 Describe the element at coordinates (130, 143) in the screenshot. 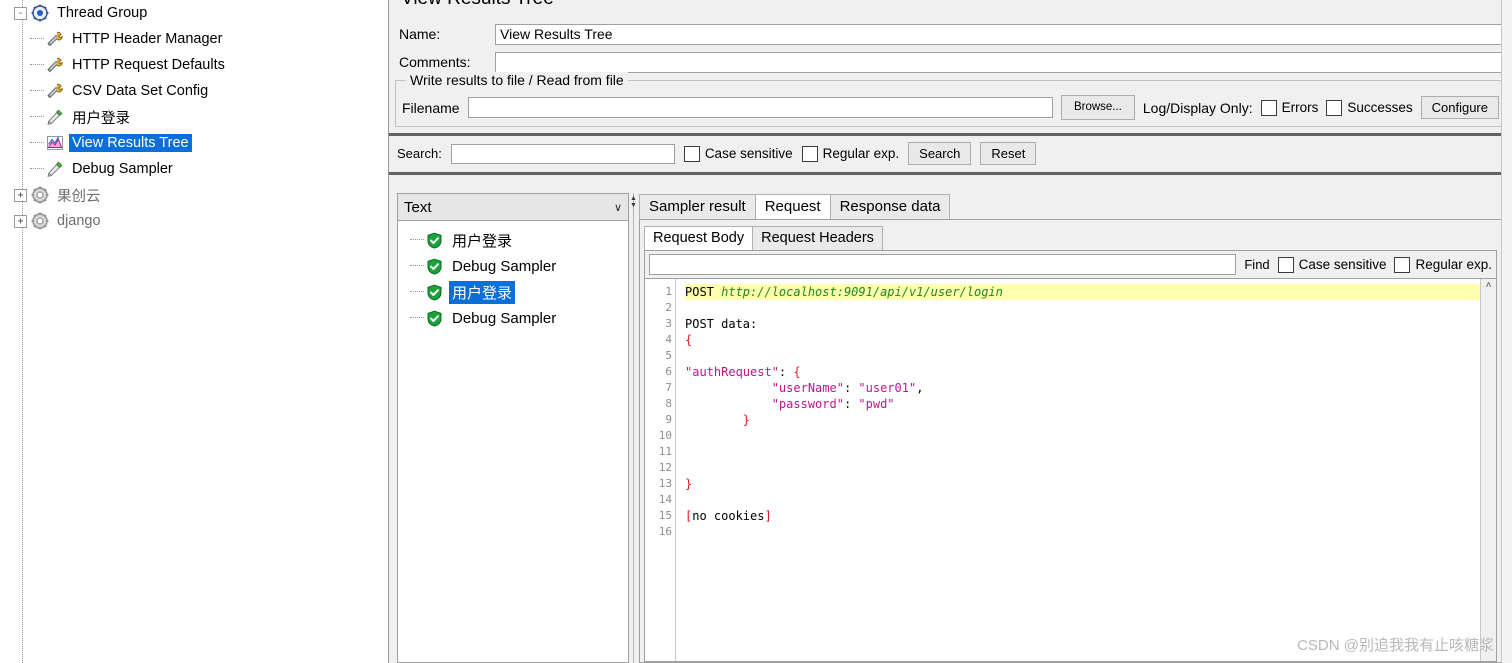

I see `tree-item-label: View Results Tree` at that location.